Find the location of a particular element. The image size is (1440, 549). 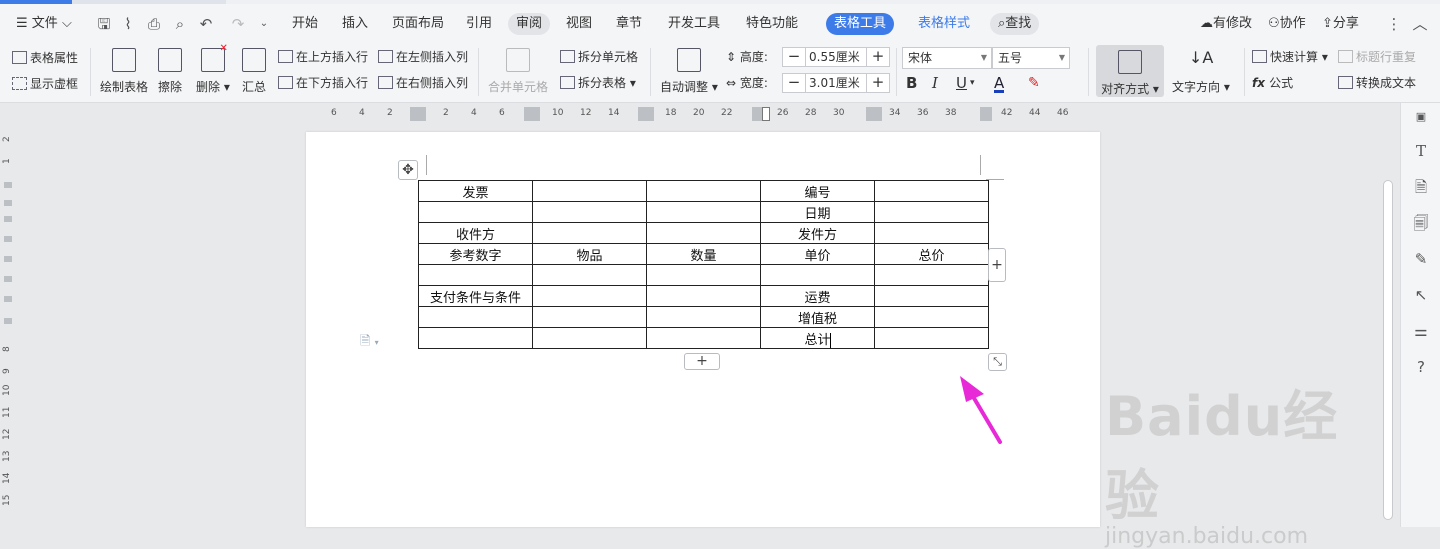

table-cell: 物品 is located at coordinates (589, 254).